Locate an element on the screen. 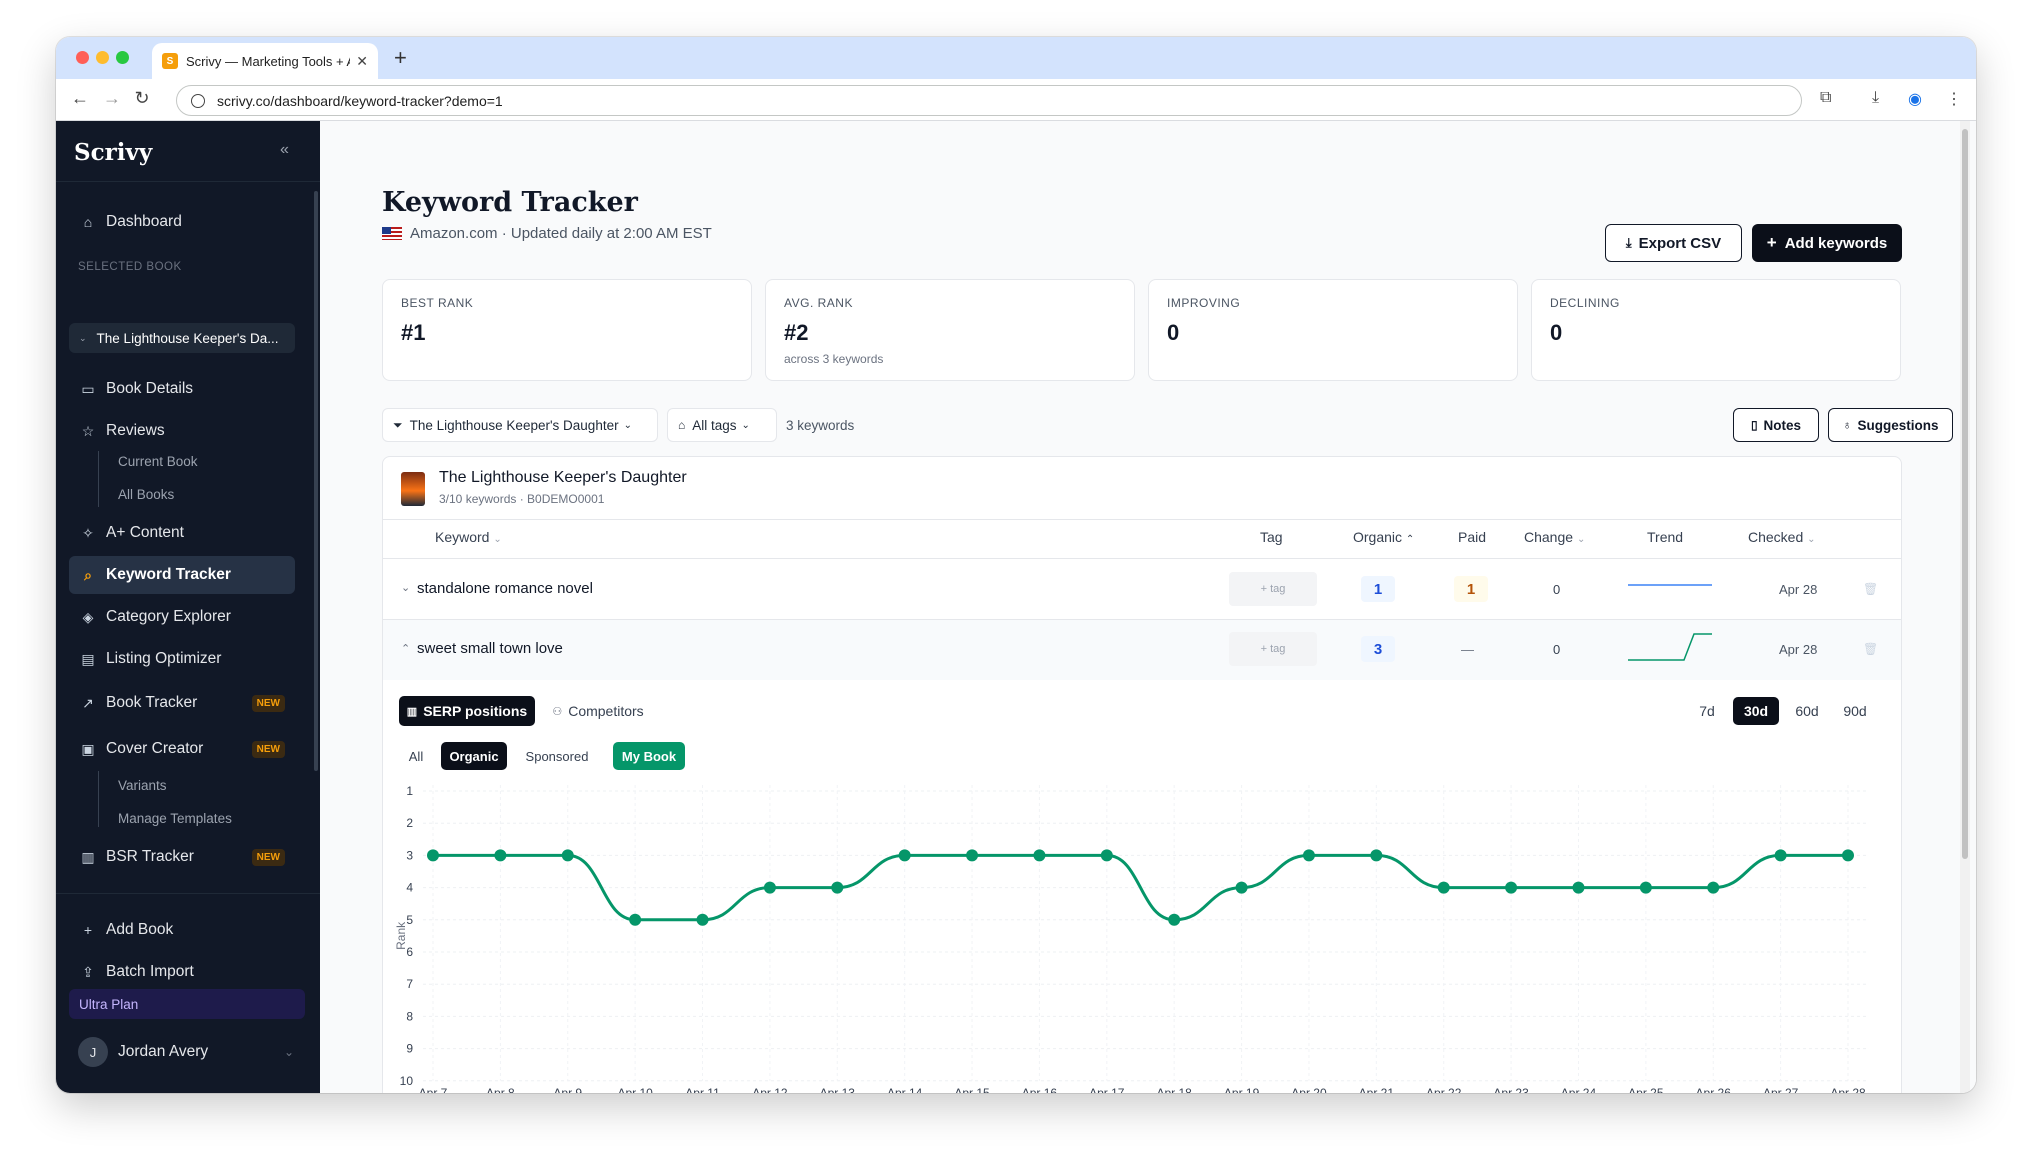 The width and height of the screenshot is (2032, 1167). filter-all: All is located at coordinates (416, 756).